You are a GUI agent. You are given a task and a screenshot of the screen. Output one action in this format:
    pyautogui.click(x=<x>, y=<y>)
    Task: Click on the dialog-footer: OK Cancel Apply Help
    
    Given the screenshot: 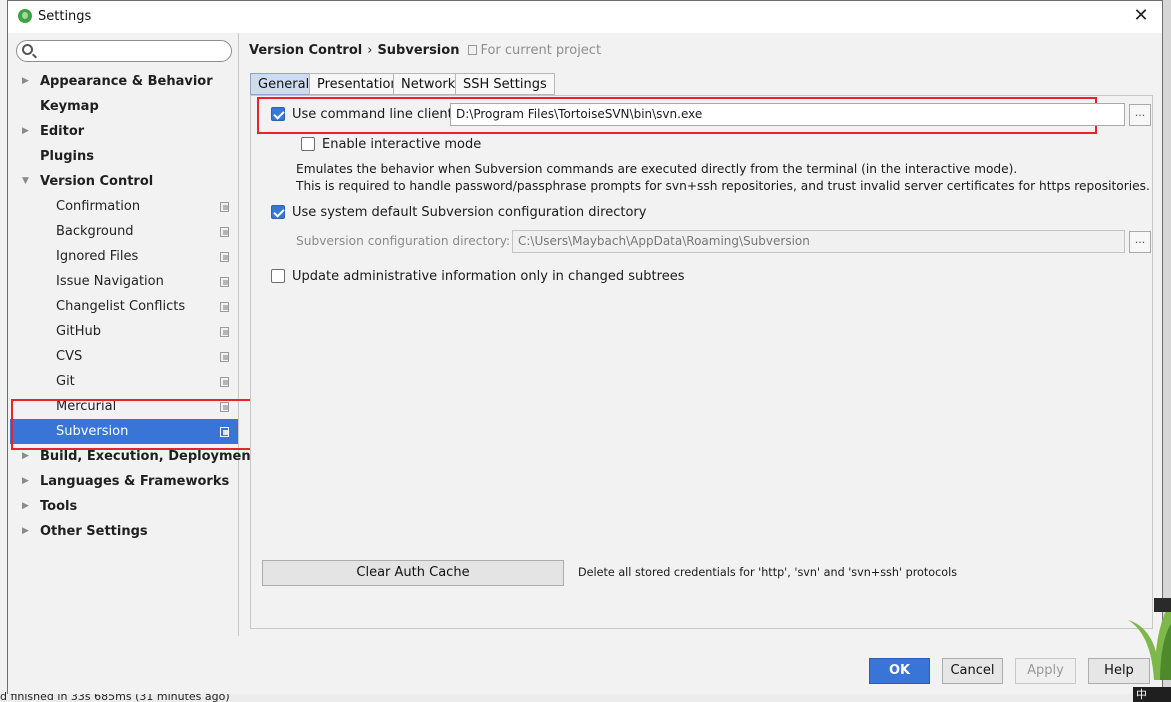 What is the action you would take?
    pyautogui.click(x=585, y=665)
    